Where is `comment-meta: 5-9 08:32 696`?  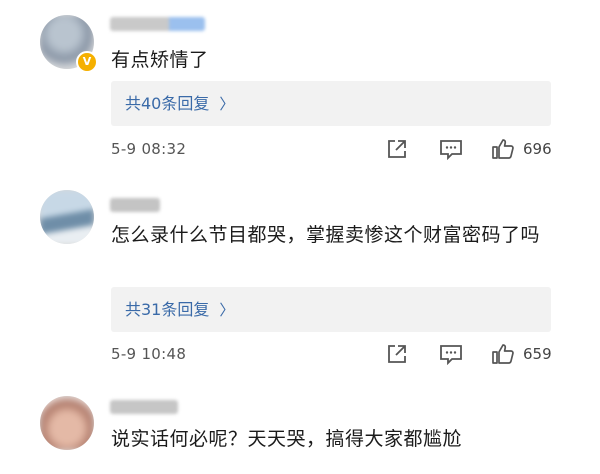 comment-meta: 5-9 08:32 696 is located at coordinates (331, 149).